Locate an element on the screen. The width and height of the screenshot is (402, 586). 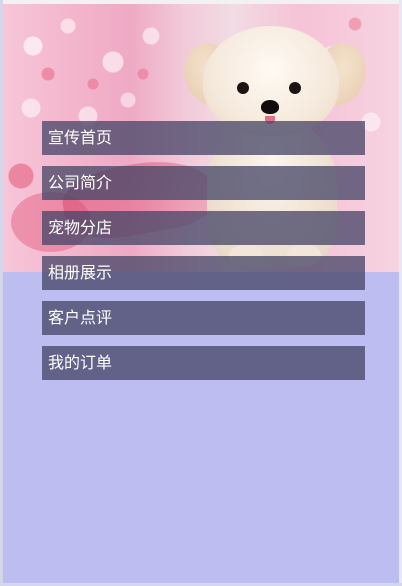
menu-item-customer-reviews: 客户点评 is located at coordinates (203, 318).